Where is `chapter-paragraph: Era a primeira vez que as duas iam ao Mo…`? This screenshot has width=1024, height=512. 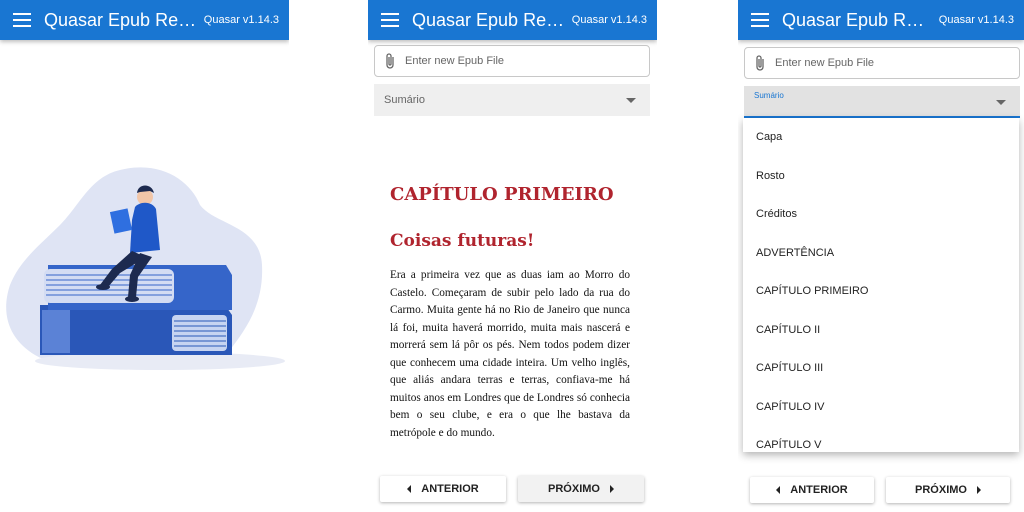 chapter-paragraph: Era a primeira vez que as duas iam ao Mo… is located at coordinates (510, 354).